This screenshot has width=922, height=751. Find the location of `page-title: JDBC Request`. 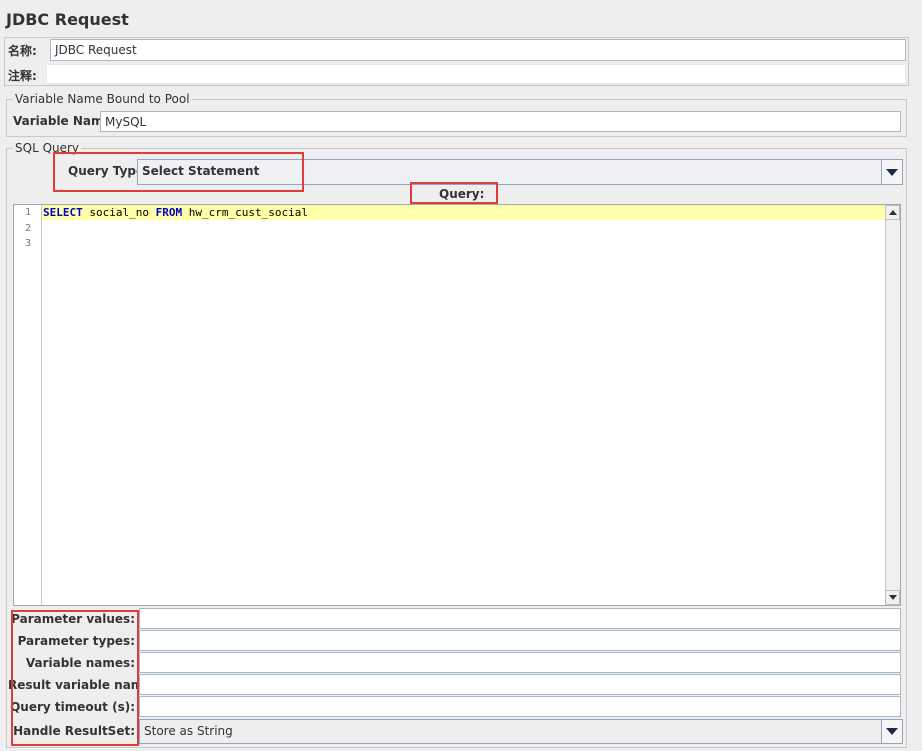

page-title: JDBC Request is located at coordinates (67, 19).